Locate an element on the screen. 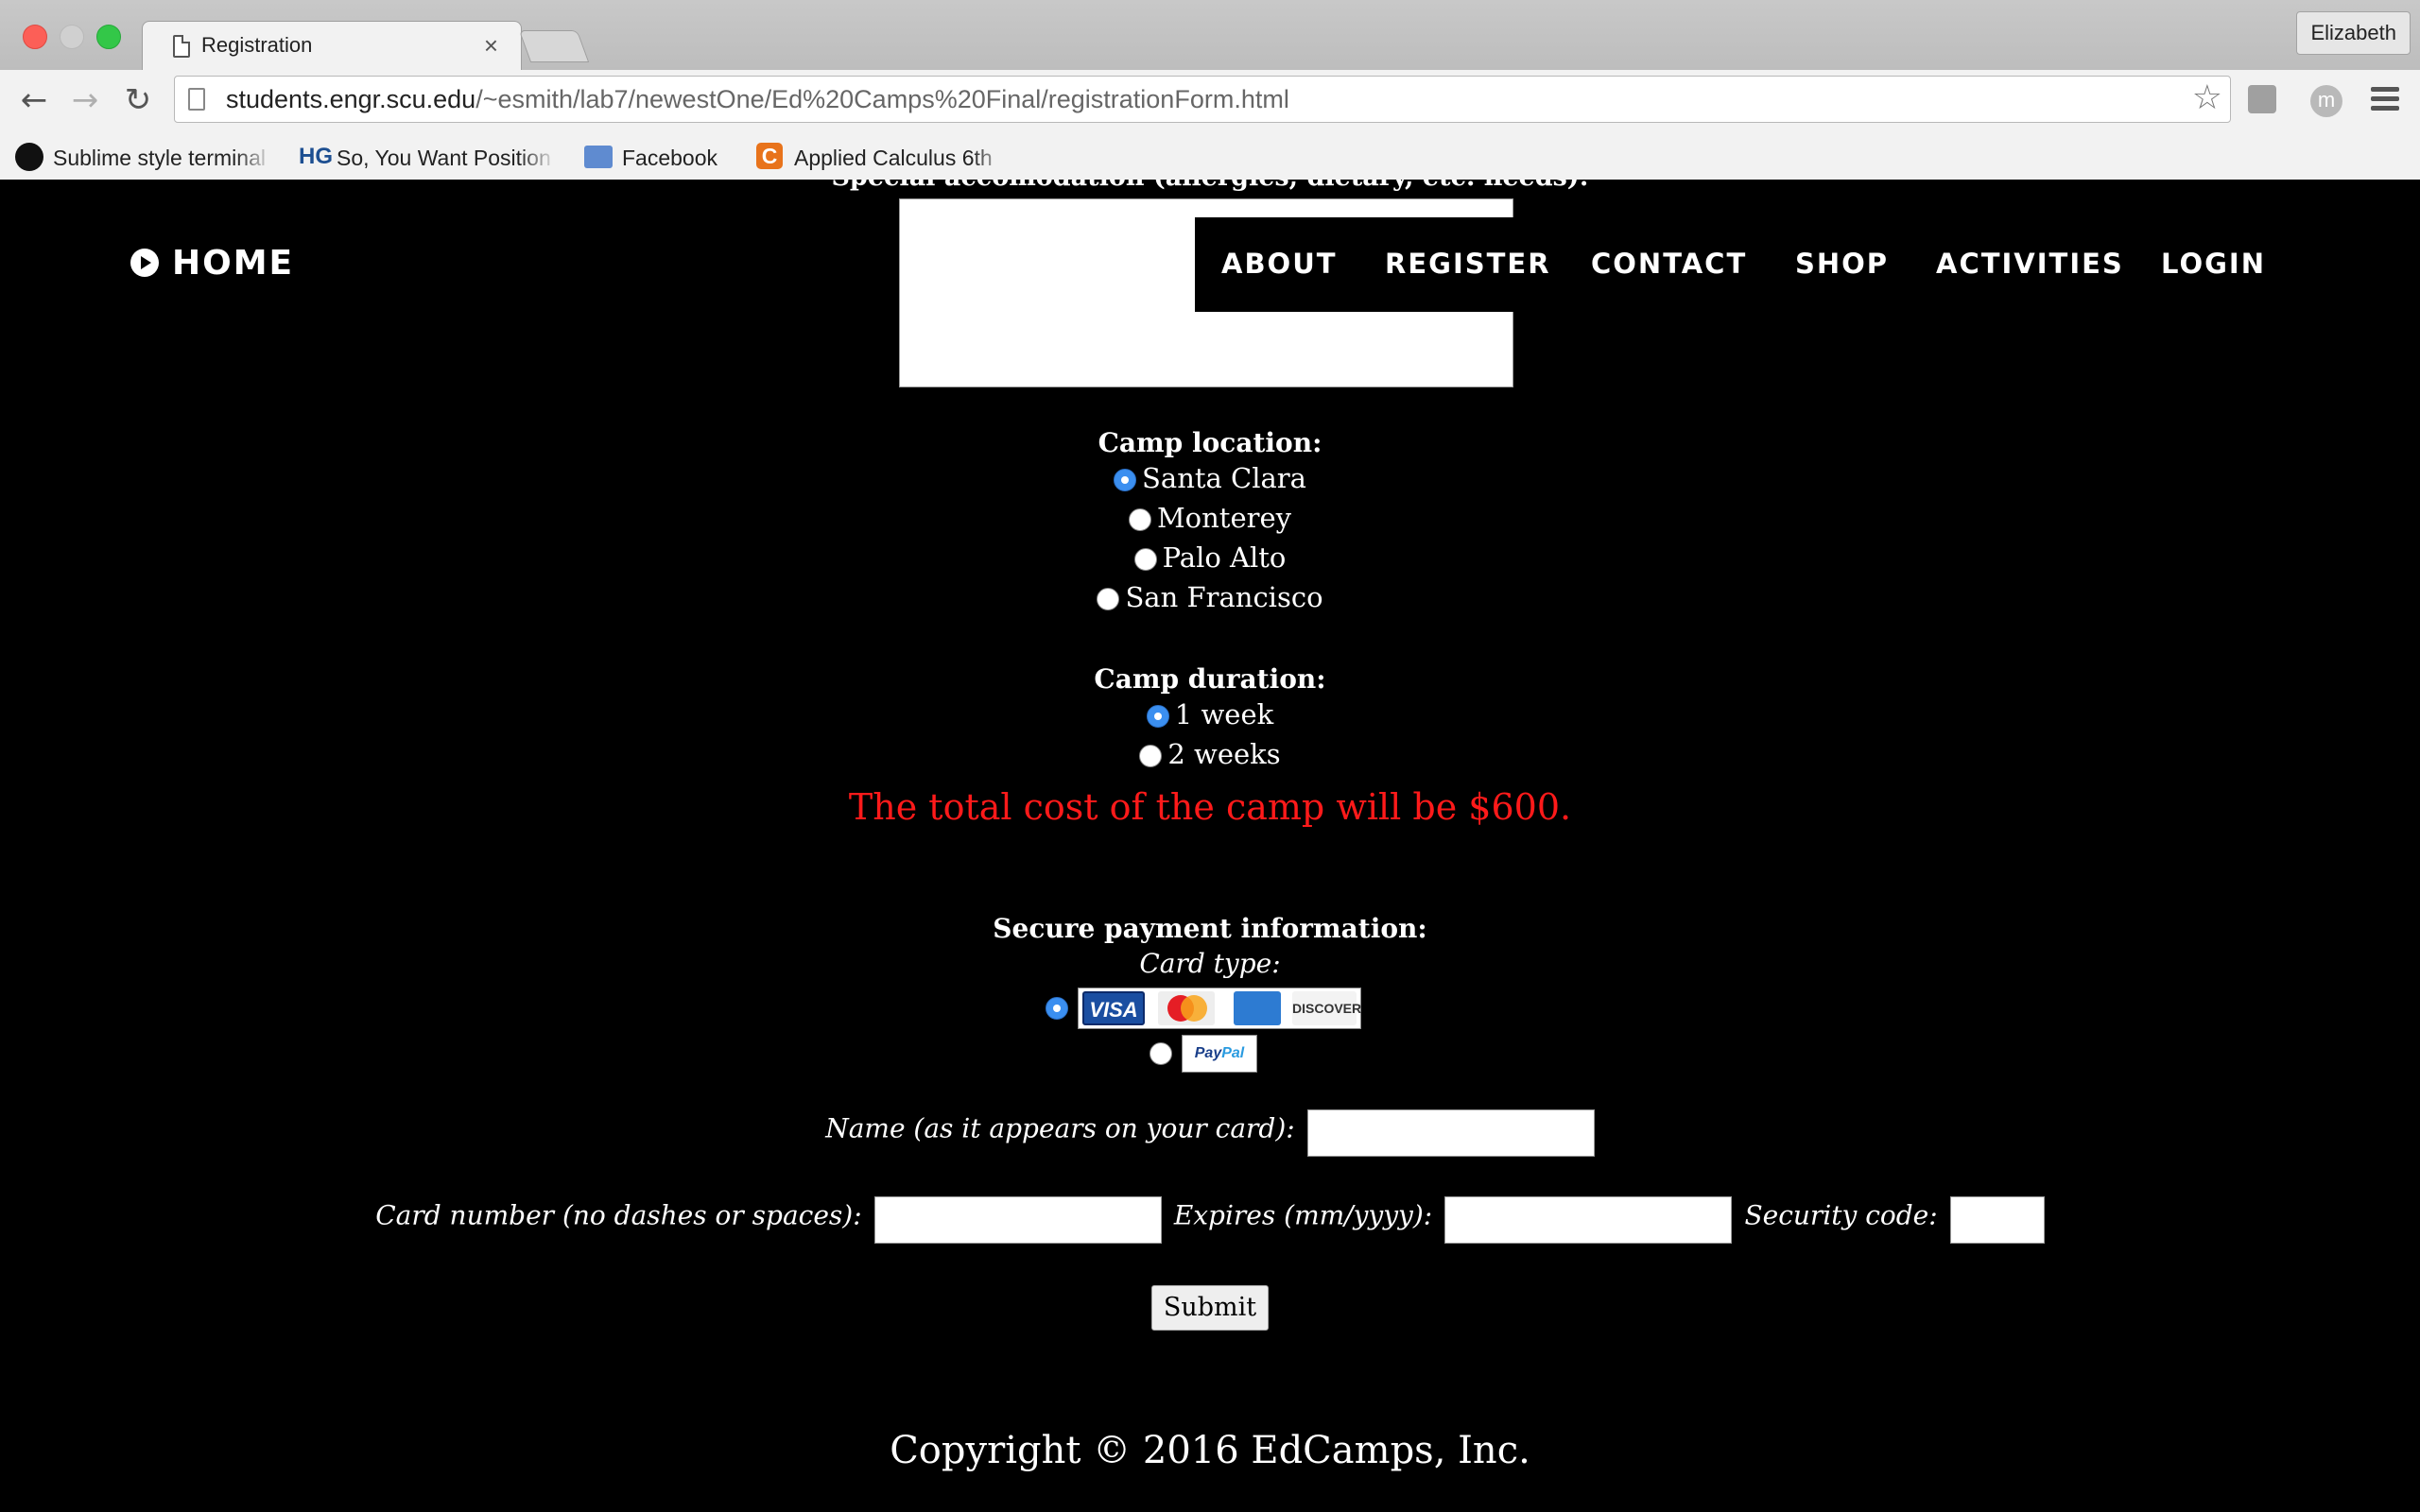 The image size is (2420, 1512). paypal-logo-text: Pay is located at coordinates (1208, 1053).